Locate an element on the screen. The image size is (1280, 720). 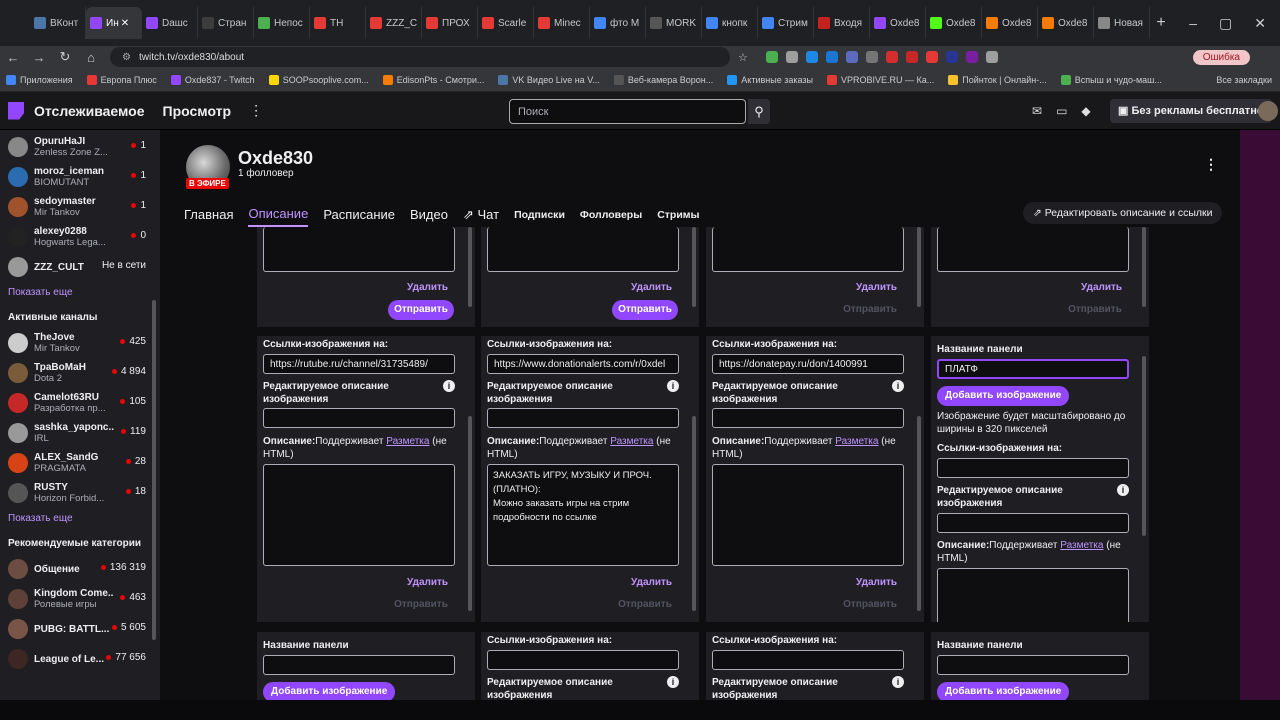
maximize-icon: ▢ is located at coordinates (1225, 23).